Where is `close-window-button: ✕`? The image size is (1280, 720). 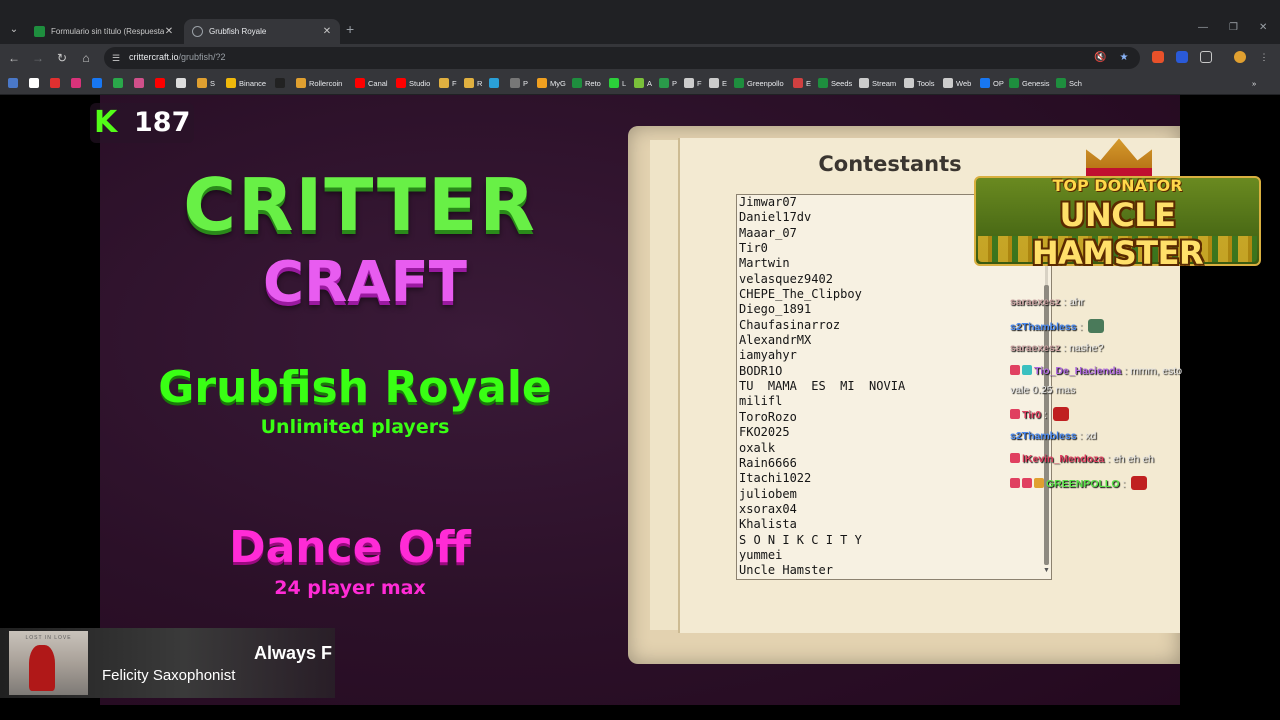 close-window-button: ✕ is located at coordinates (1263, 27).